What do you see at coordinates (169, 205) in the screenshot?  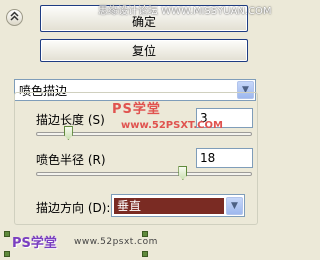 I see `stroke-direction-value: 垂直` at bounding box center [169, 205].